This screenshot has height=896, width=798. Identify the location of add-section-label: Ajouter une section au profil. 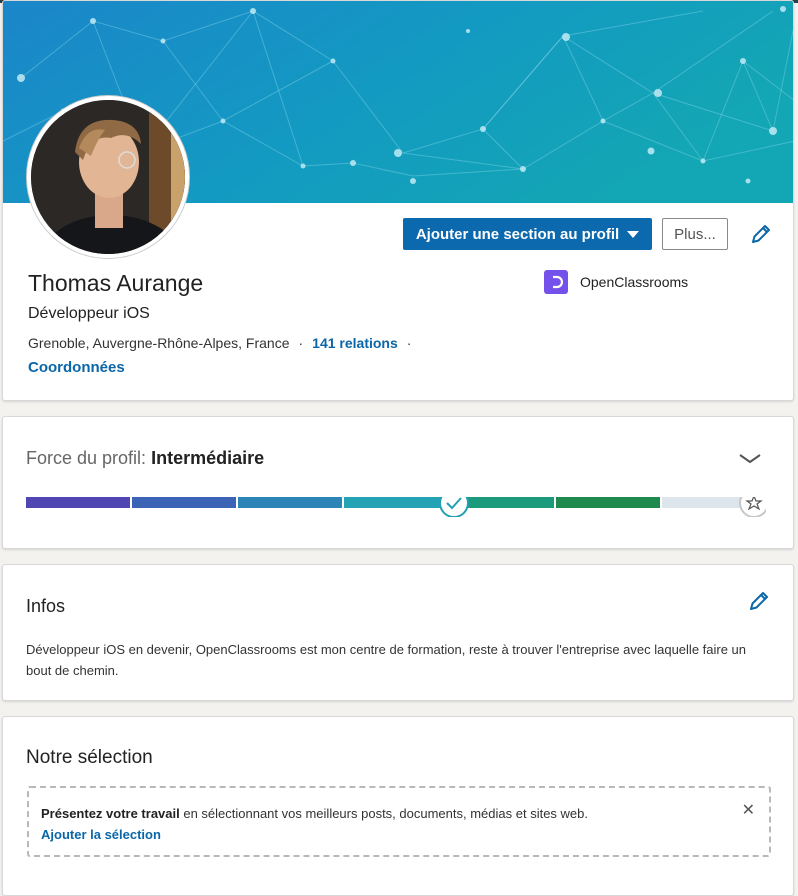
(517, 234).